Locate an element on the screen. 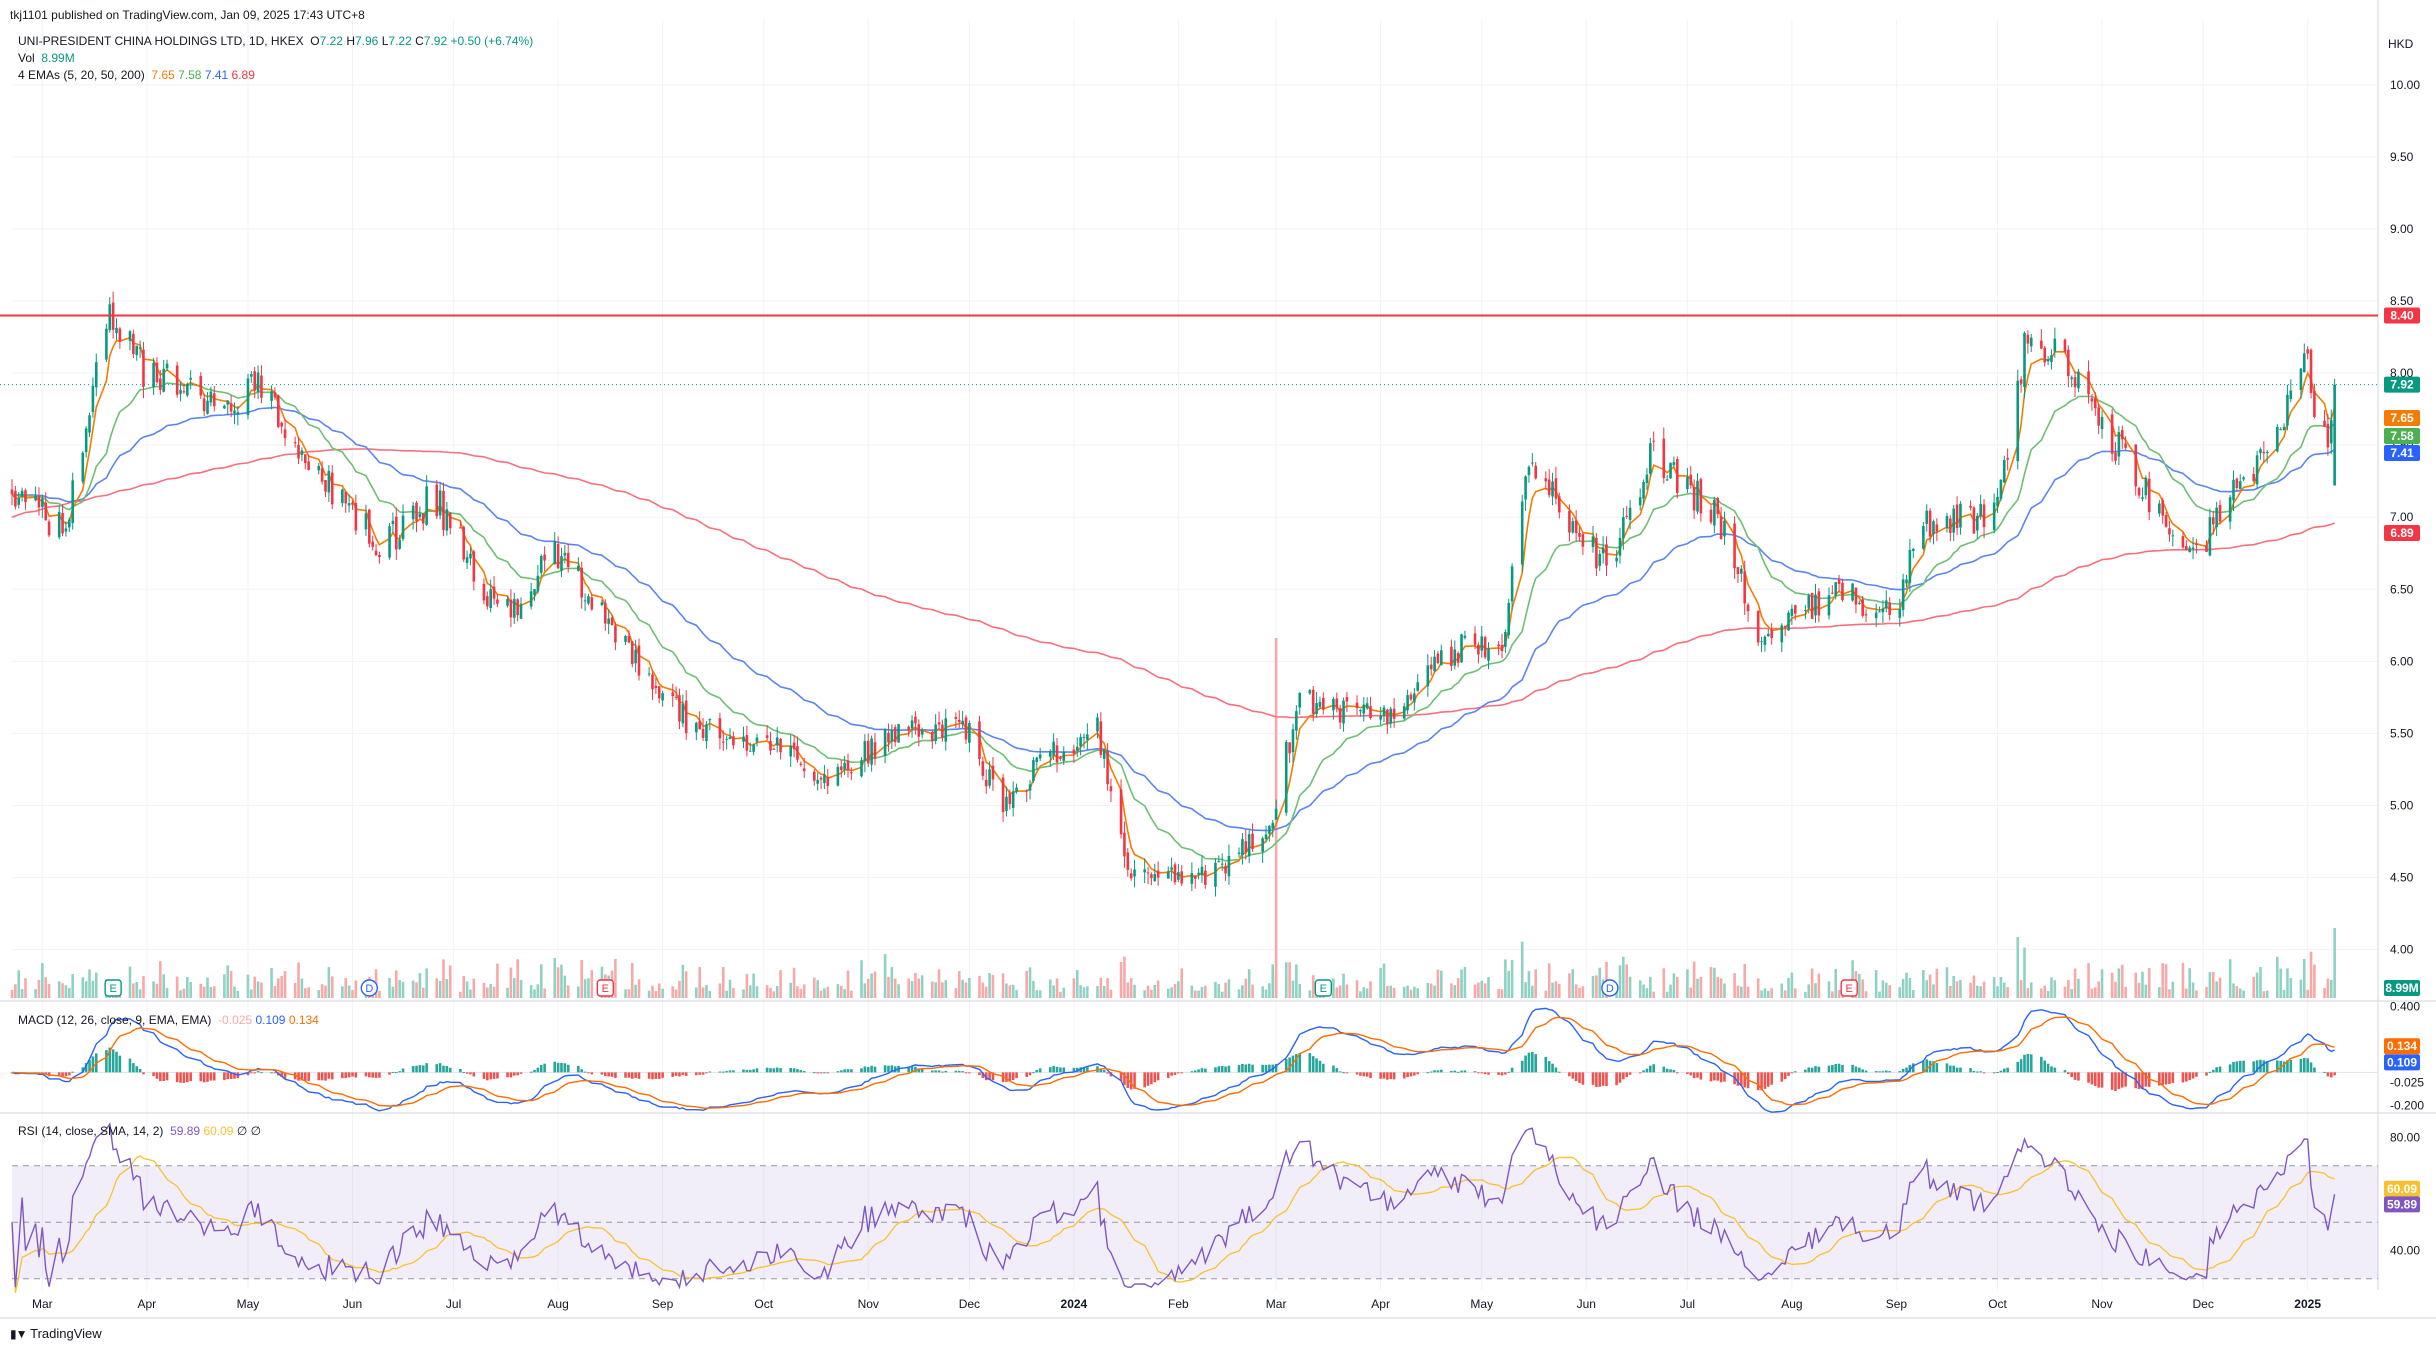 The width and height of the screenshot is (2436, 1350). time-tick-22: 2025 is located at coordinates (2307, 1304).